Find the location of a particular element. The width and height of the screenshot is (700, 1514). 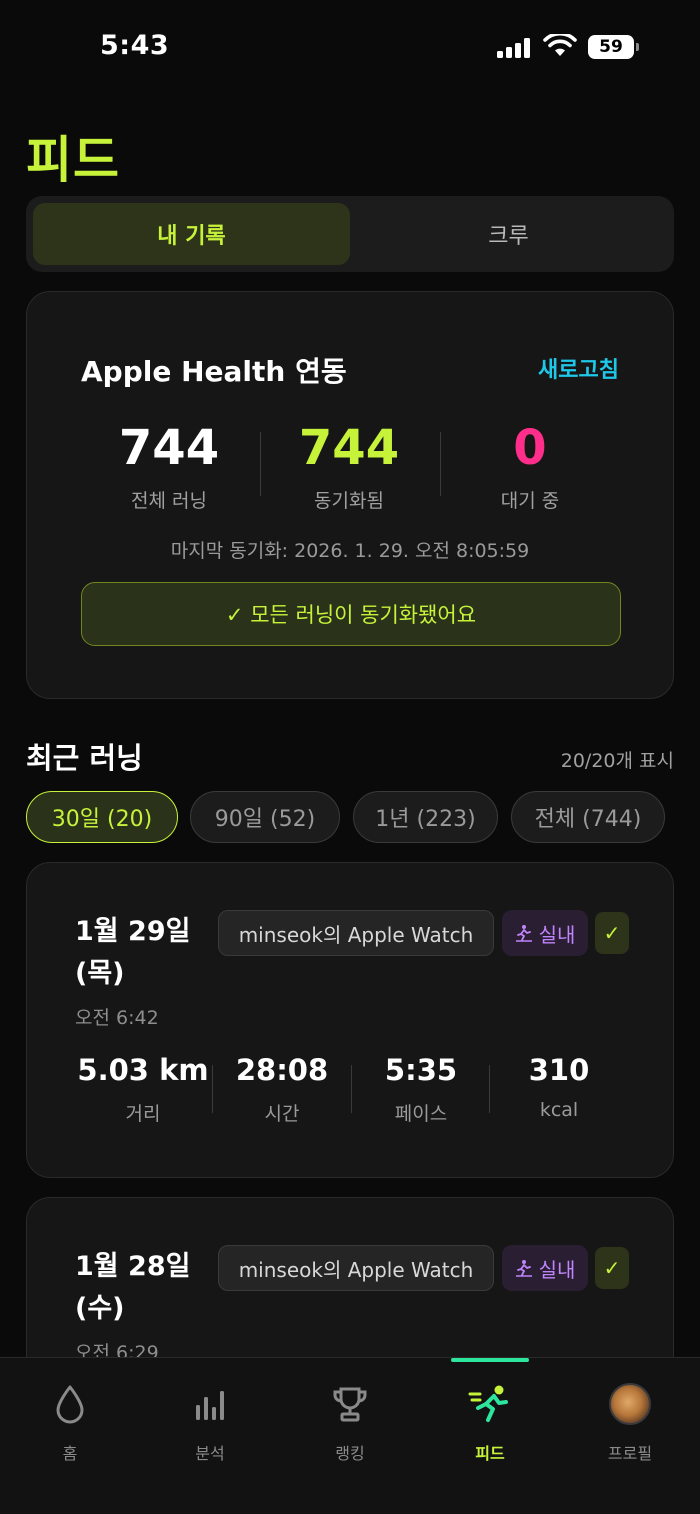

tab-home: 홈 is located at coordinates (70, 1423).